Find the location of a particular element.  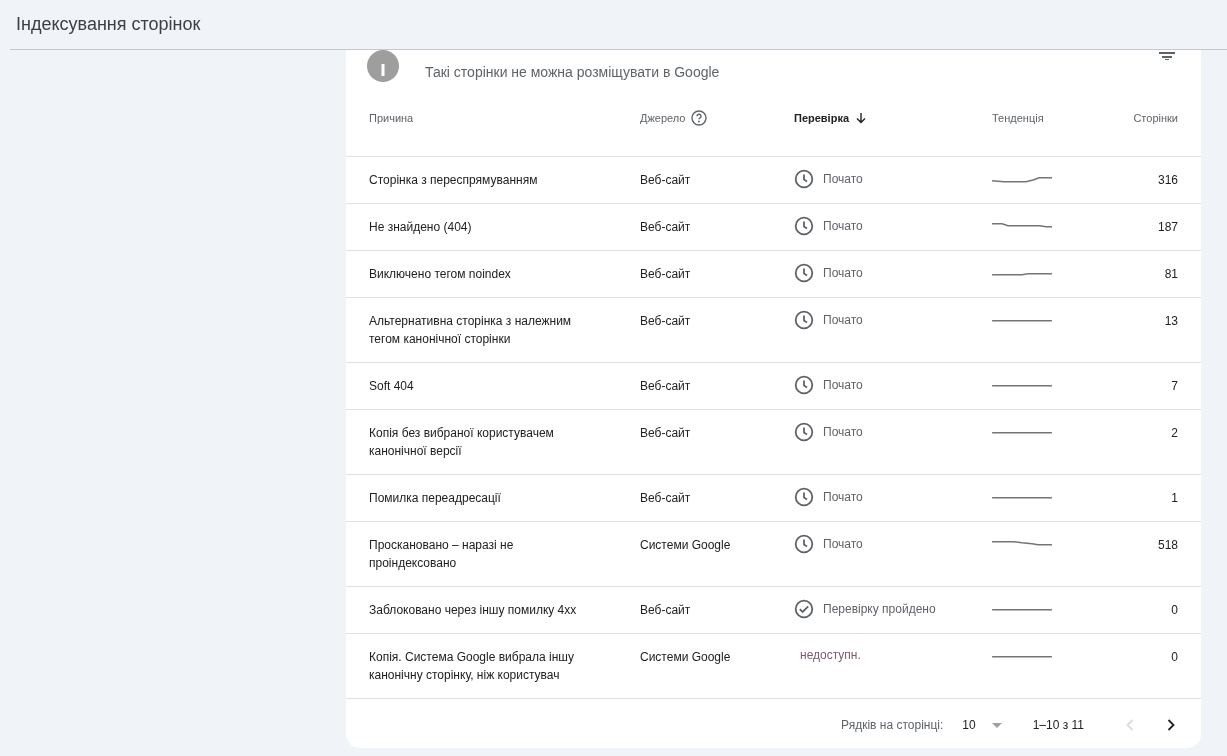

pages-count: 316 is located at coordinates (1167, 180).